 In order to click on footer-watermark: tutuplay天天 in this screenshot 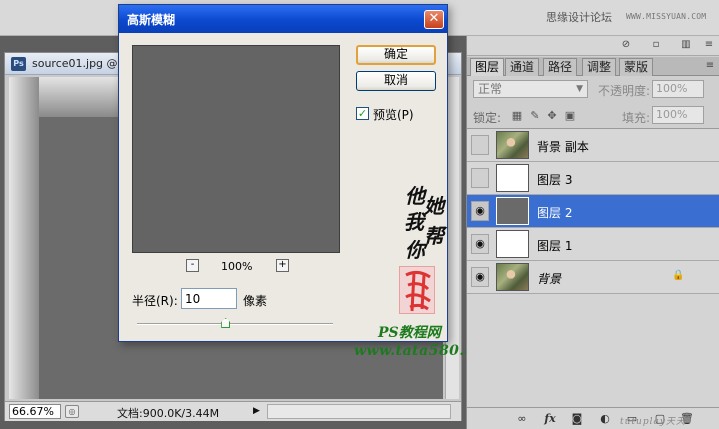, I will do `click(653, 422)`.